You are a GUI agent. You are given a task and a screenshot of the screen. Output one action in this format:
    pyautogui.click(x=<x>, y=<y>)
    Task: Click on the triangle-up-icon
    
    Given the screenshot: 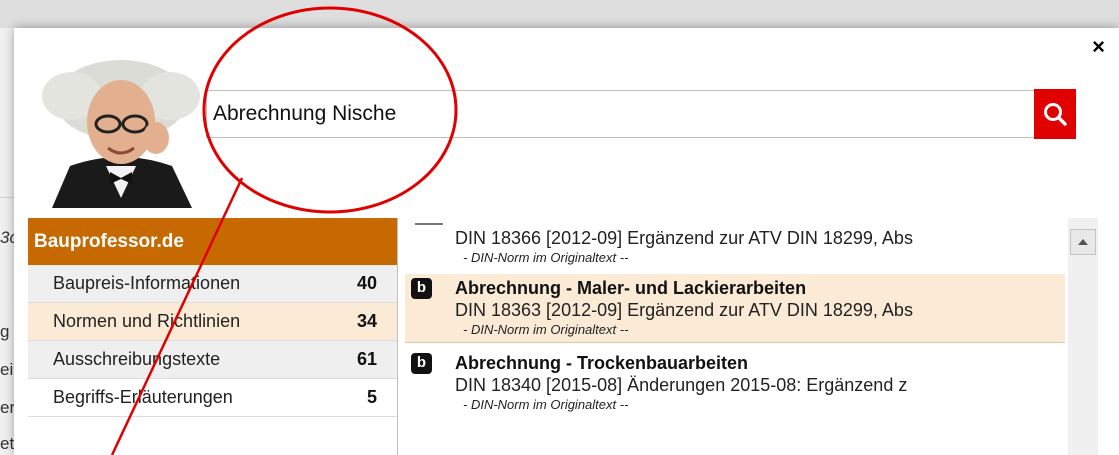 What is the action you would take?
    pyautogui.click(x=1083, y=242)
    